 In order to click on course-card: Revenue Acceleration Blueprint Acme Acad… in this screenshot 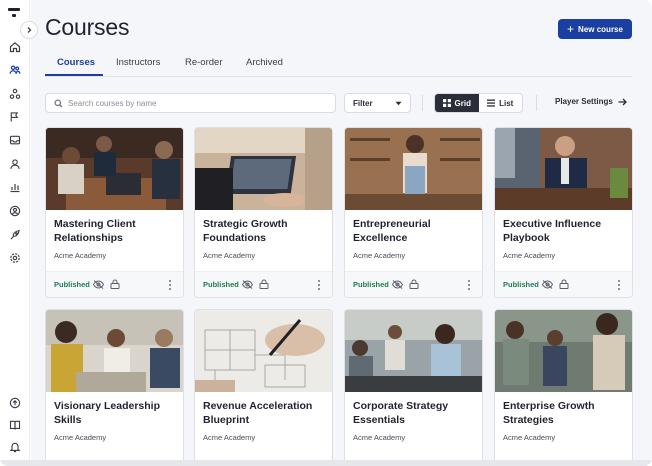, I will do `click(263, 387)`.